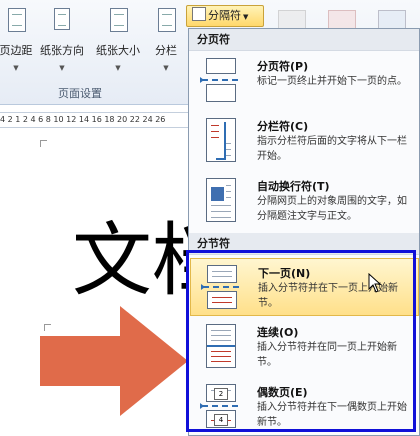 This screenshot has height=436, width=420. Describe the element at coordinates (332, 81) in the screenshot. I see `menu-item-desc: 标记一页终止并开始下一页的点。` at that location.